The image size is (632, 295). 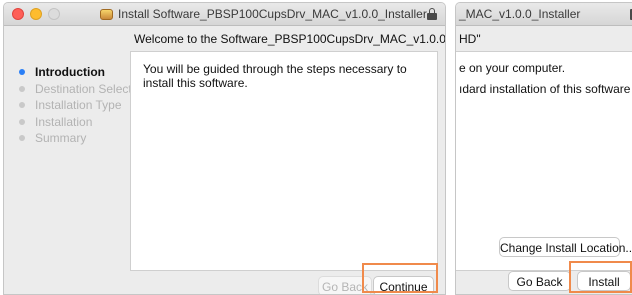 I want to click on space-required-text: e on your computer., so click(x=512, y=68).